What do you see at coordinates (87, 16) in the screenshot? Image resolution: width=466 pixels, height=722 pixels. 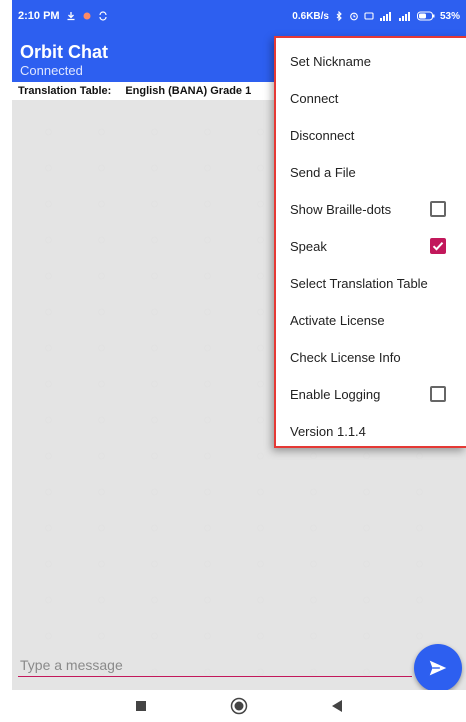 I see `notification-dot-icon` at bounding box center [87, 16].